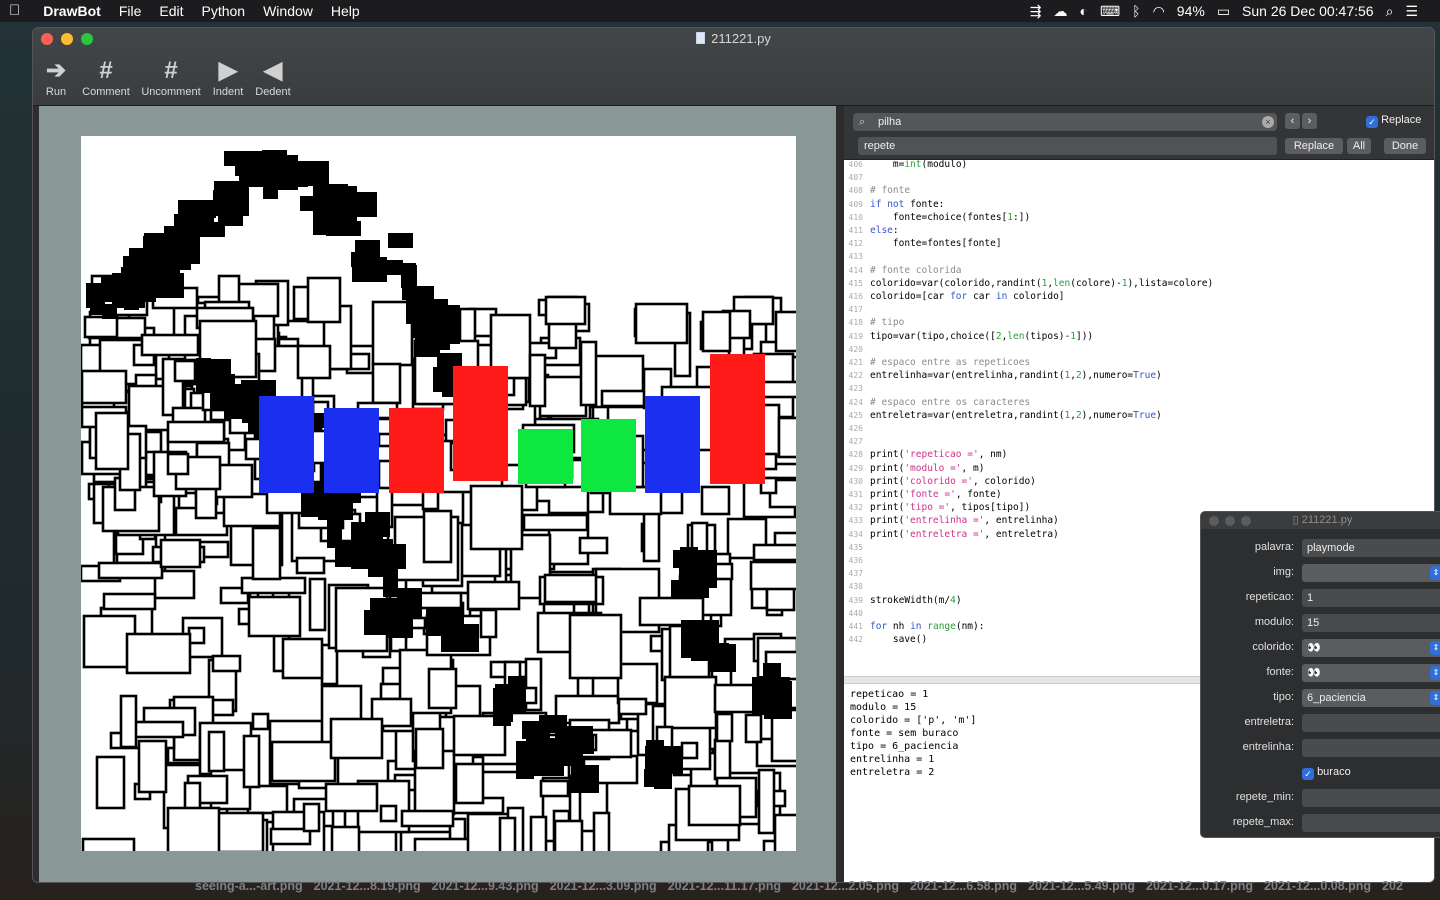  Describe the element at coordinates (857, 613) in the screenshot. I see `code-line: 440` at that location.